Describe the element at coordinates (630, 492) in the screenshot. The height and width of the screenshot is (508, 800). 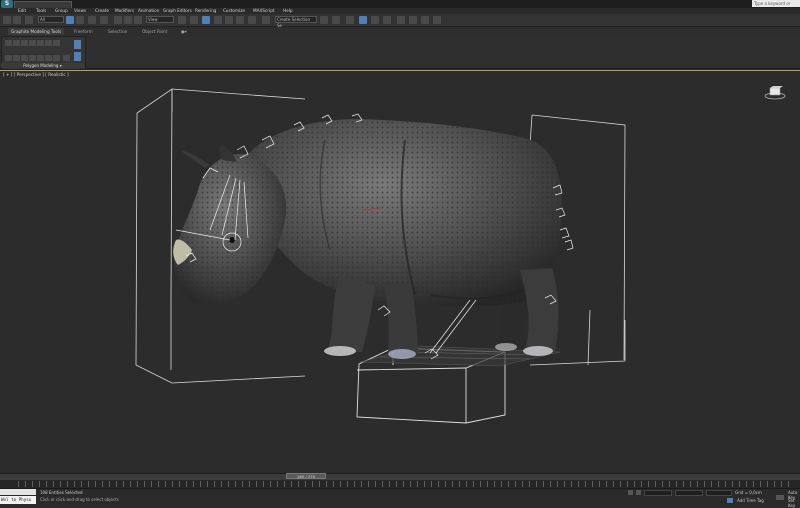
I see `lock-selection-icon` at that location.